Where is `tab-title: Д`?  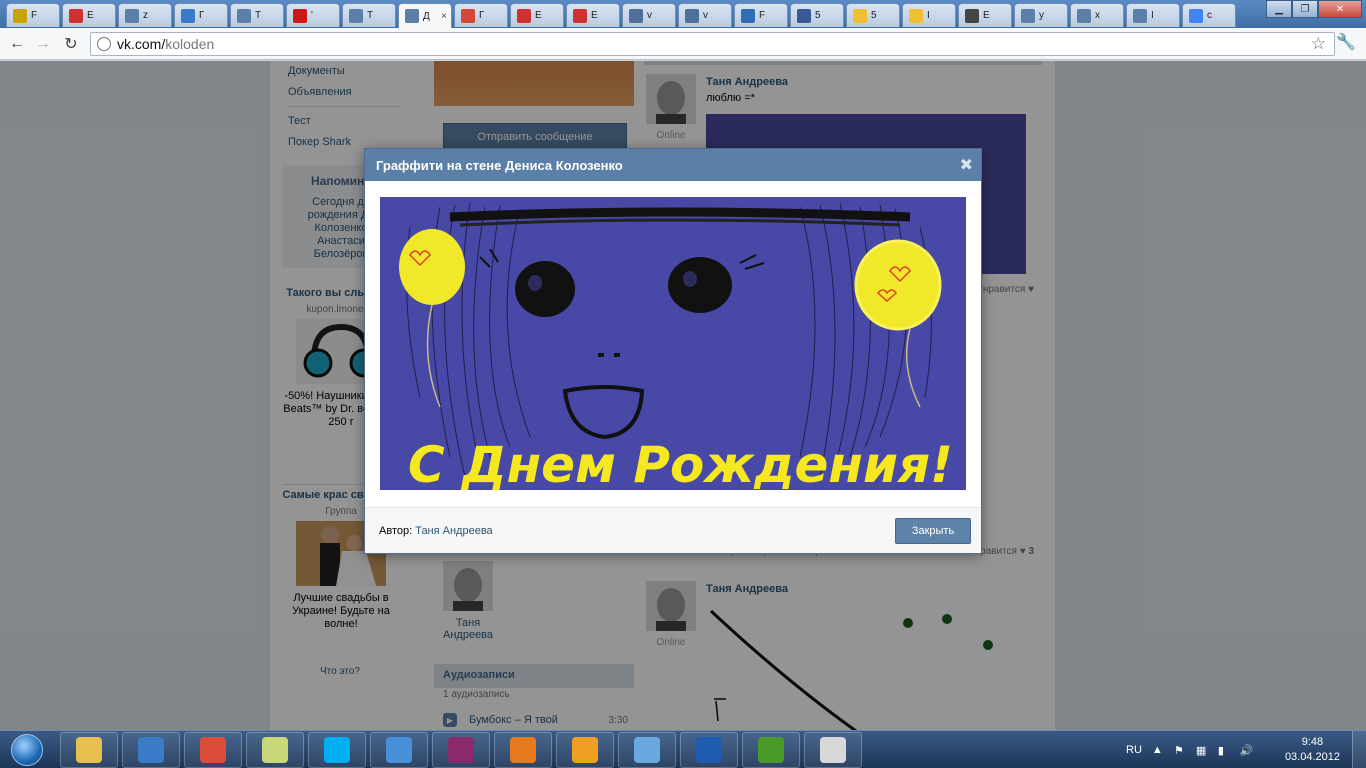
tab-title: Д is located at coordinates (426, 16).